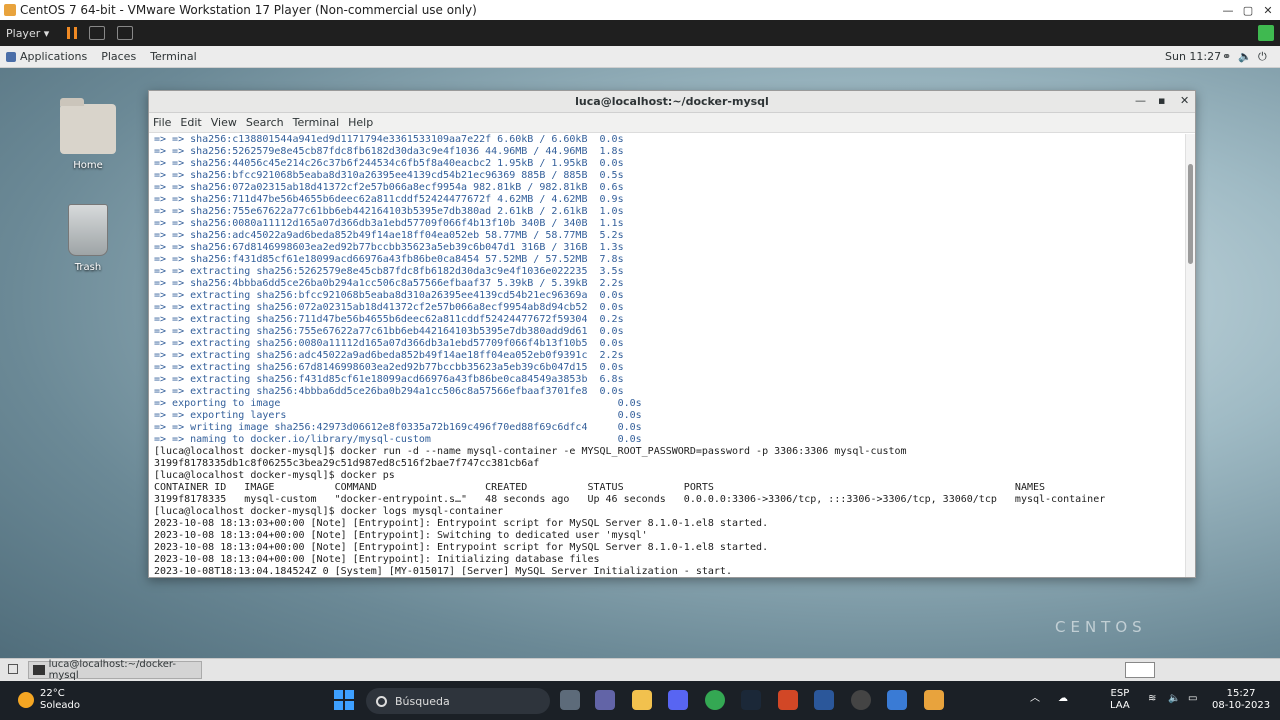 The width and height of the screenshot is (1280, 720). I want to click on language-code: ESP, so click(1120, 693).